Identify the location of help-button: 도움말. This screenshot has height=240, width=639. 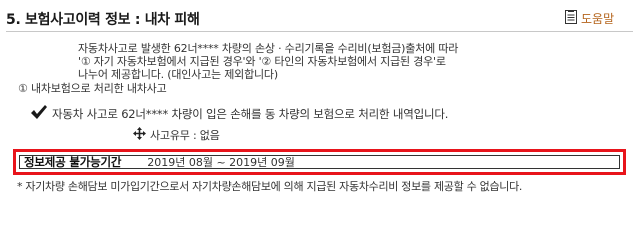
(589, 18).